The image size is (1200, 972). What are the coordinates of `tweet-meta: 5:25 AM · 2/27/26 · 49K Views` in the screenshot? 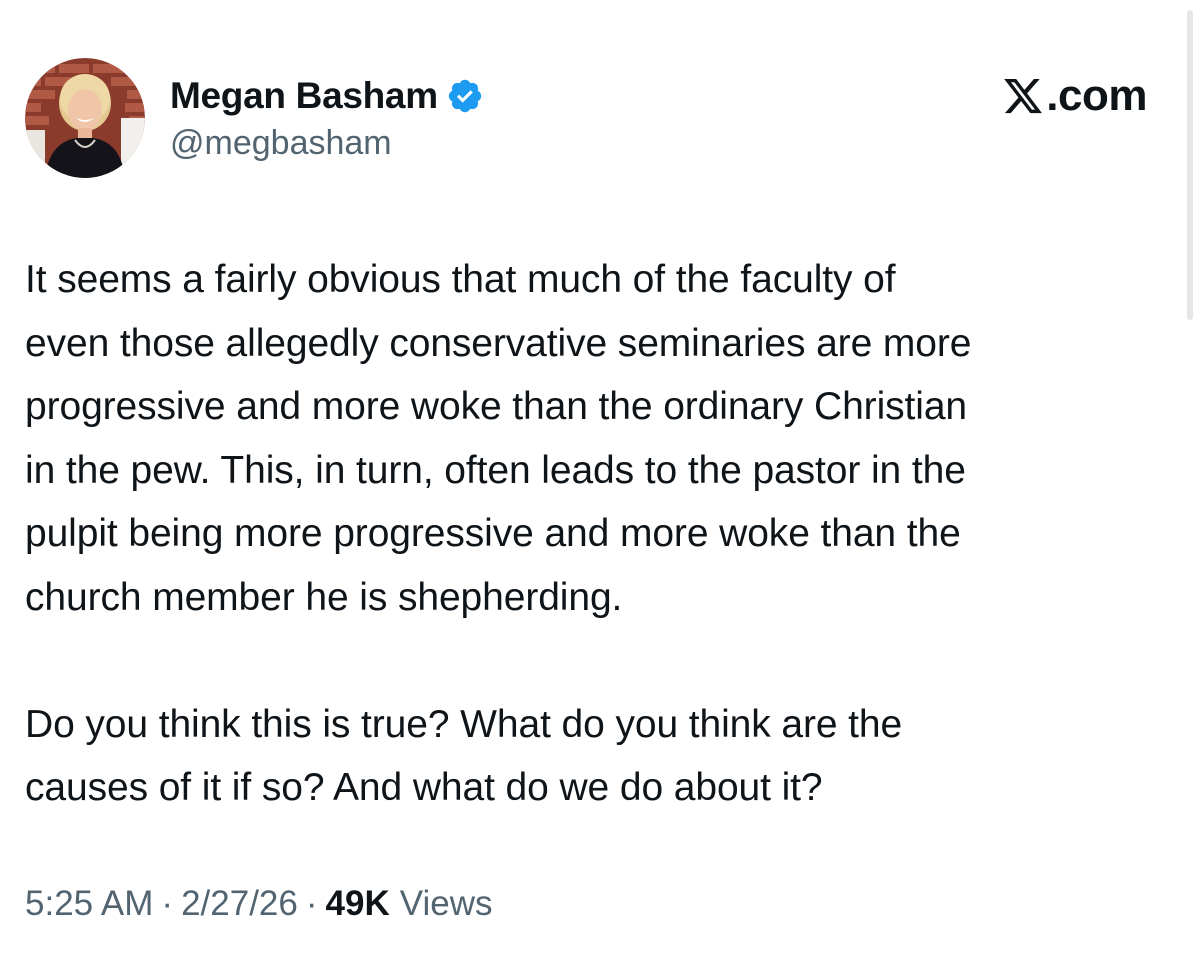 It's located at (258, 904).